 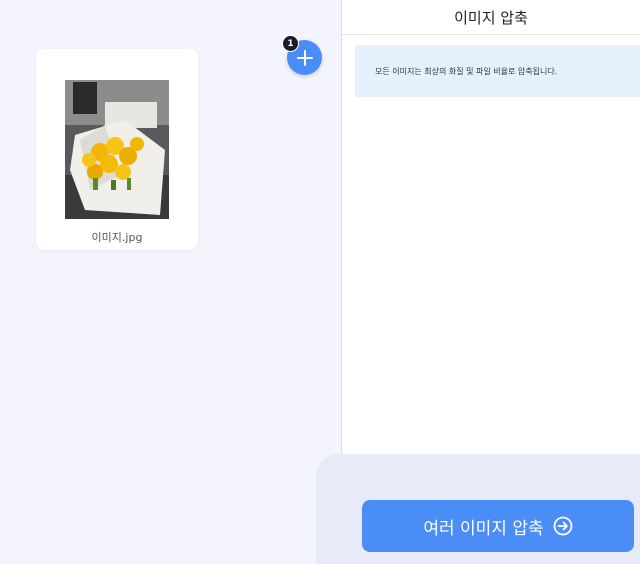 What do you see at coordinates (563, 526) in the screenshot?
I see `arrow-right-circle-icon` at bounding box center [563, 526].